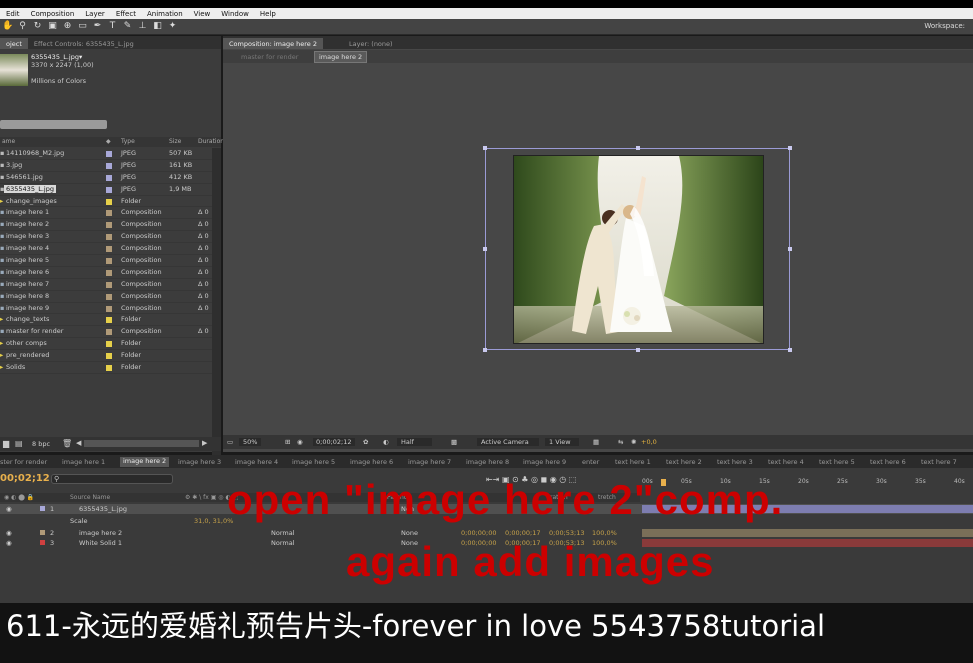 The image size is (973, 663). What do you see at coordinates (649, 442) in the screenshot?
I see `exposure-value: +0,0` at bounding box center [649, 442].